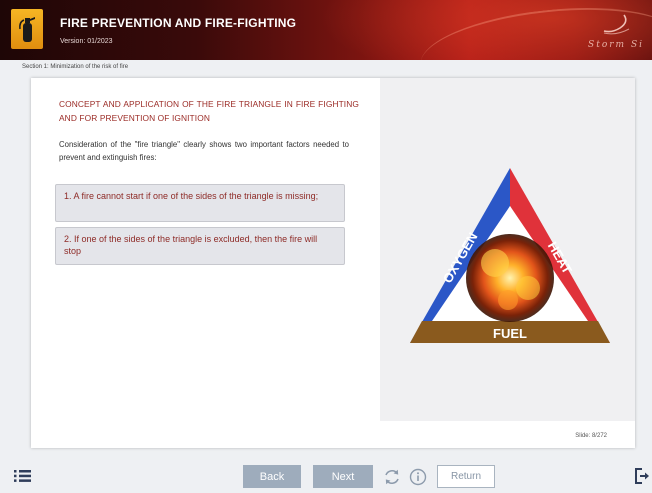  What do you see at coordinates (27, 29) in the screenshot?
I see `fire-extinguisher-icon` at bounding box center [27, 29].